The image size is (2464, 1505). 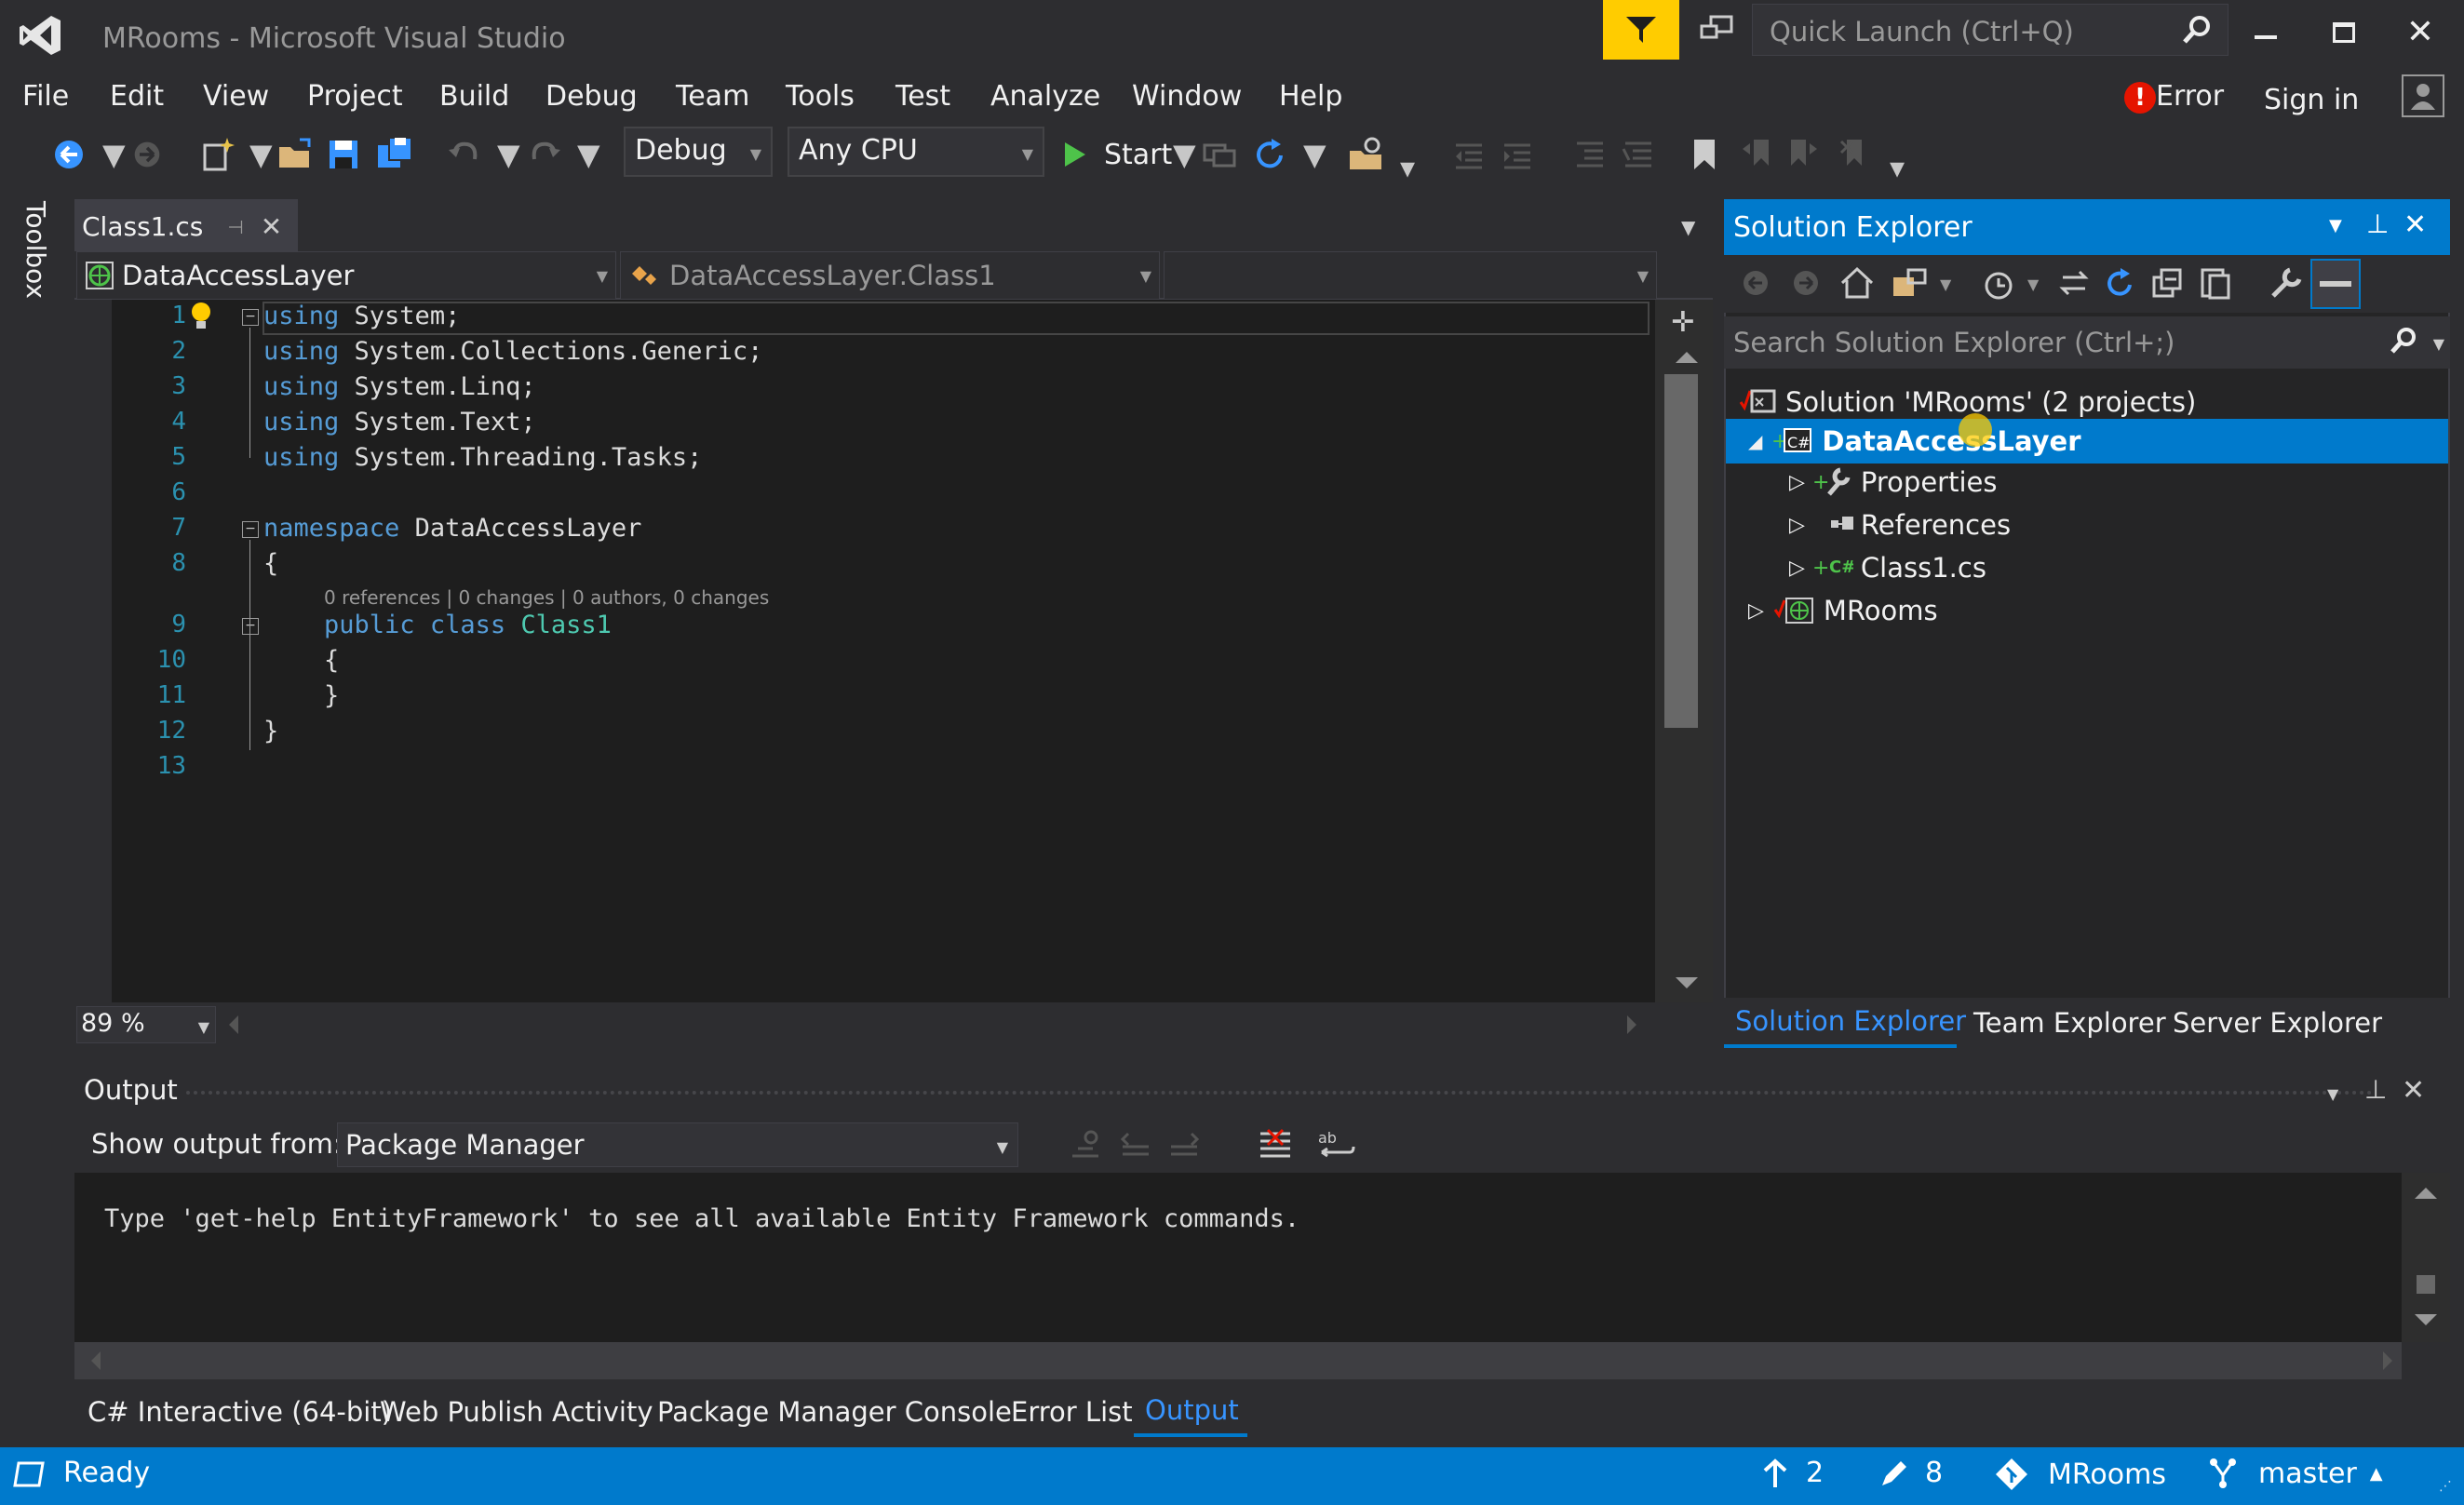 I want to click on configuration-select: Debug ▼, so click(x=698, y=152).